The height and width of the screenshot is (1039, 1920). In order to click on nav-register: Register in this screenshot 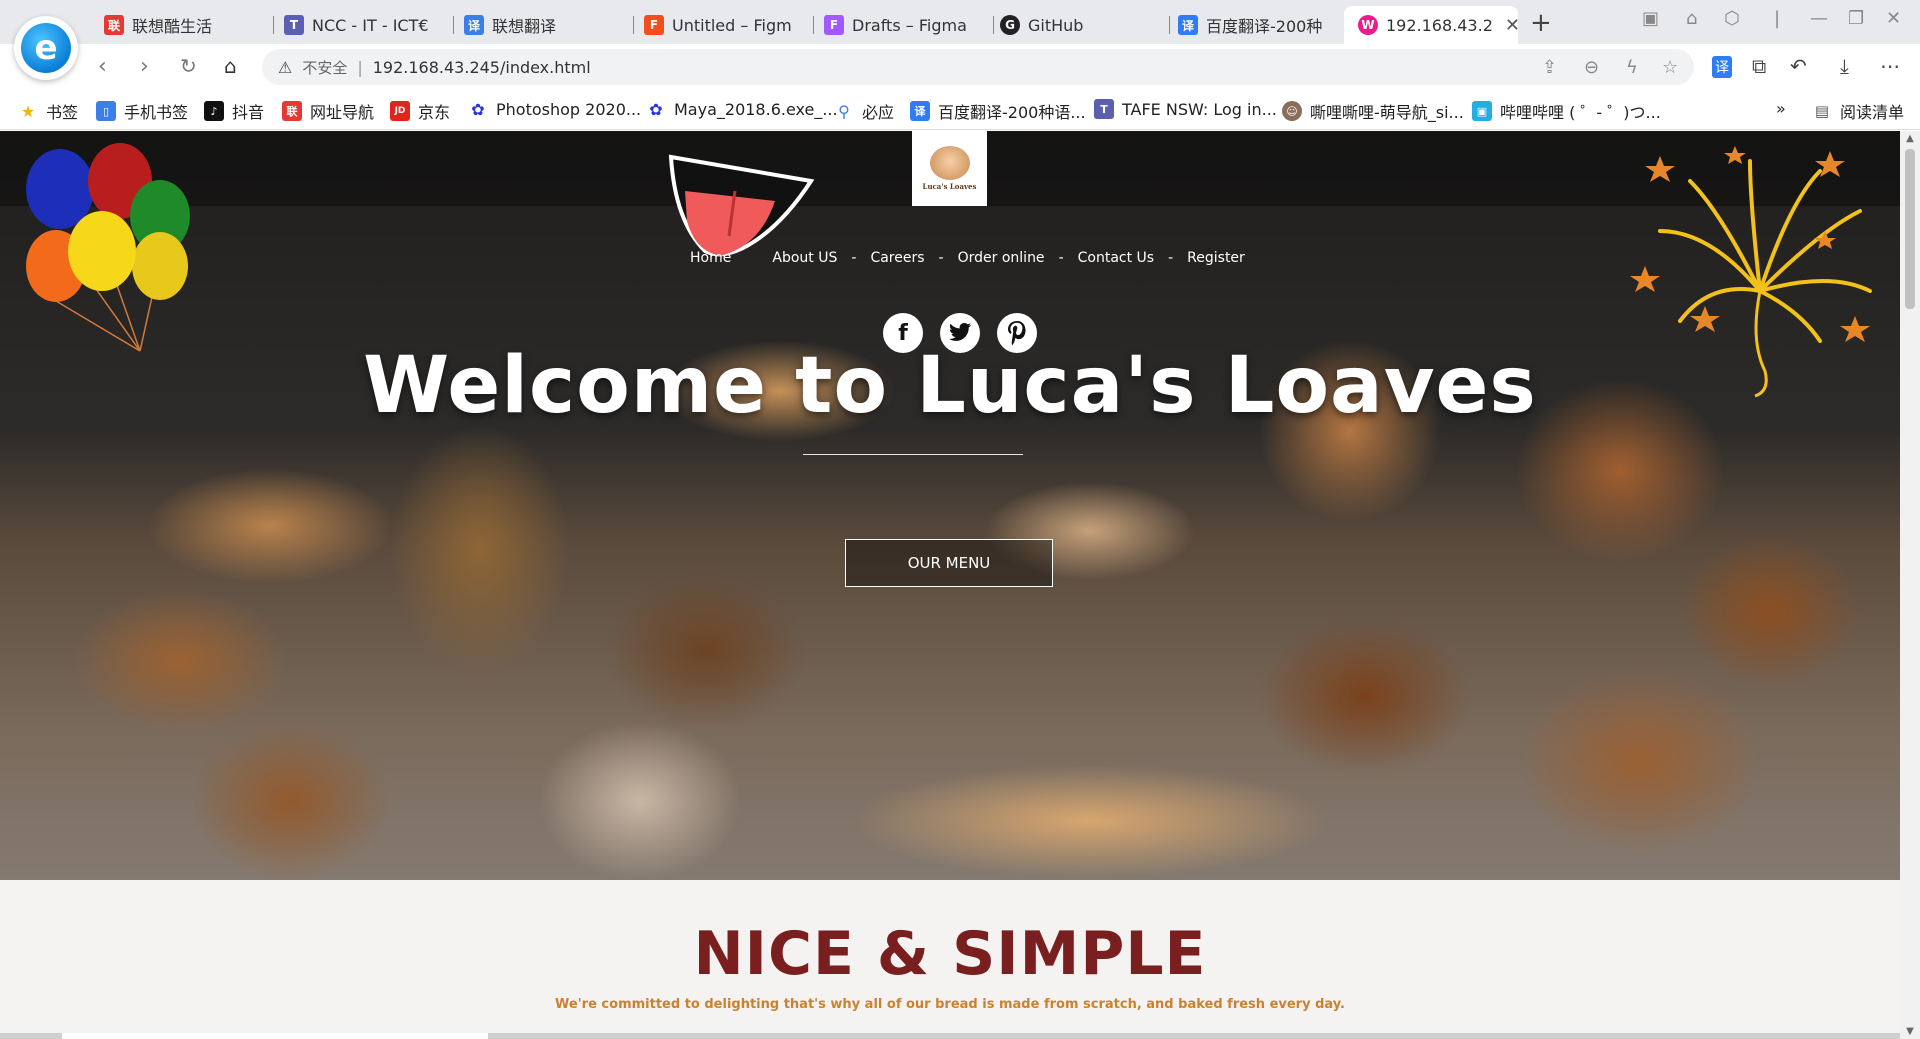, I will do `click(1216, 258)`.